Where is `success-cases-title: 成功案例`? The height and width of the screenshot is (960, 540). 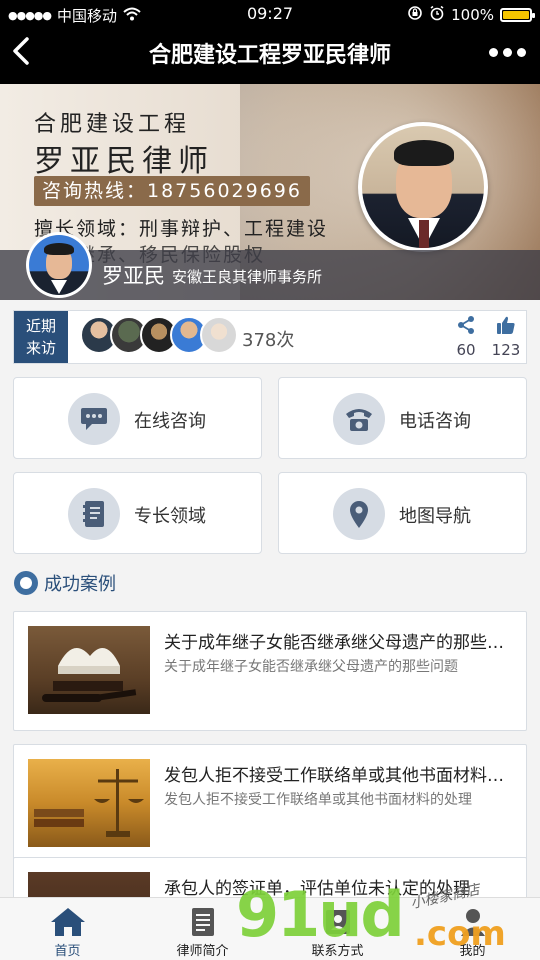
success-cases-title: 成功案例 is located at coordinates (80, 584).